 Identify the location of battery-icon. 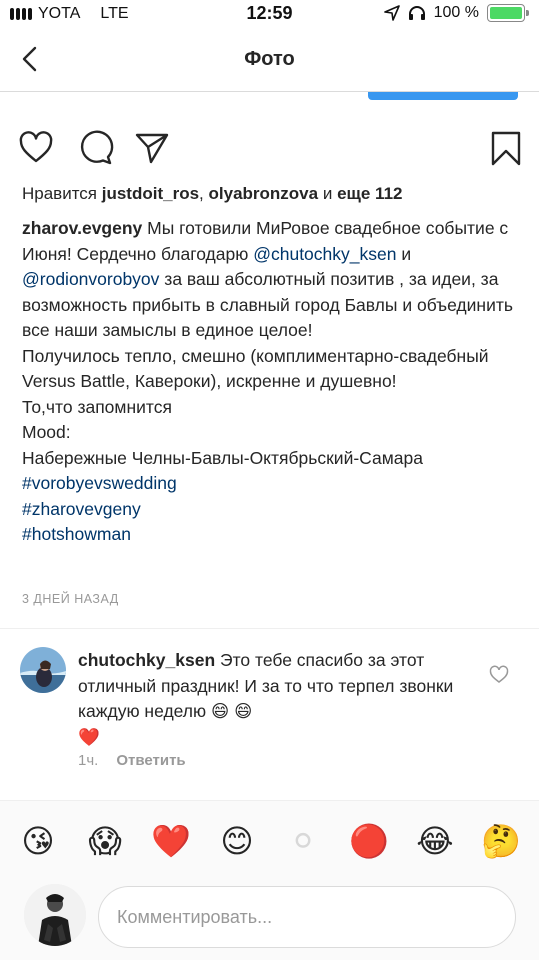
(508, 13).